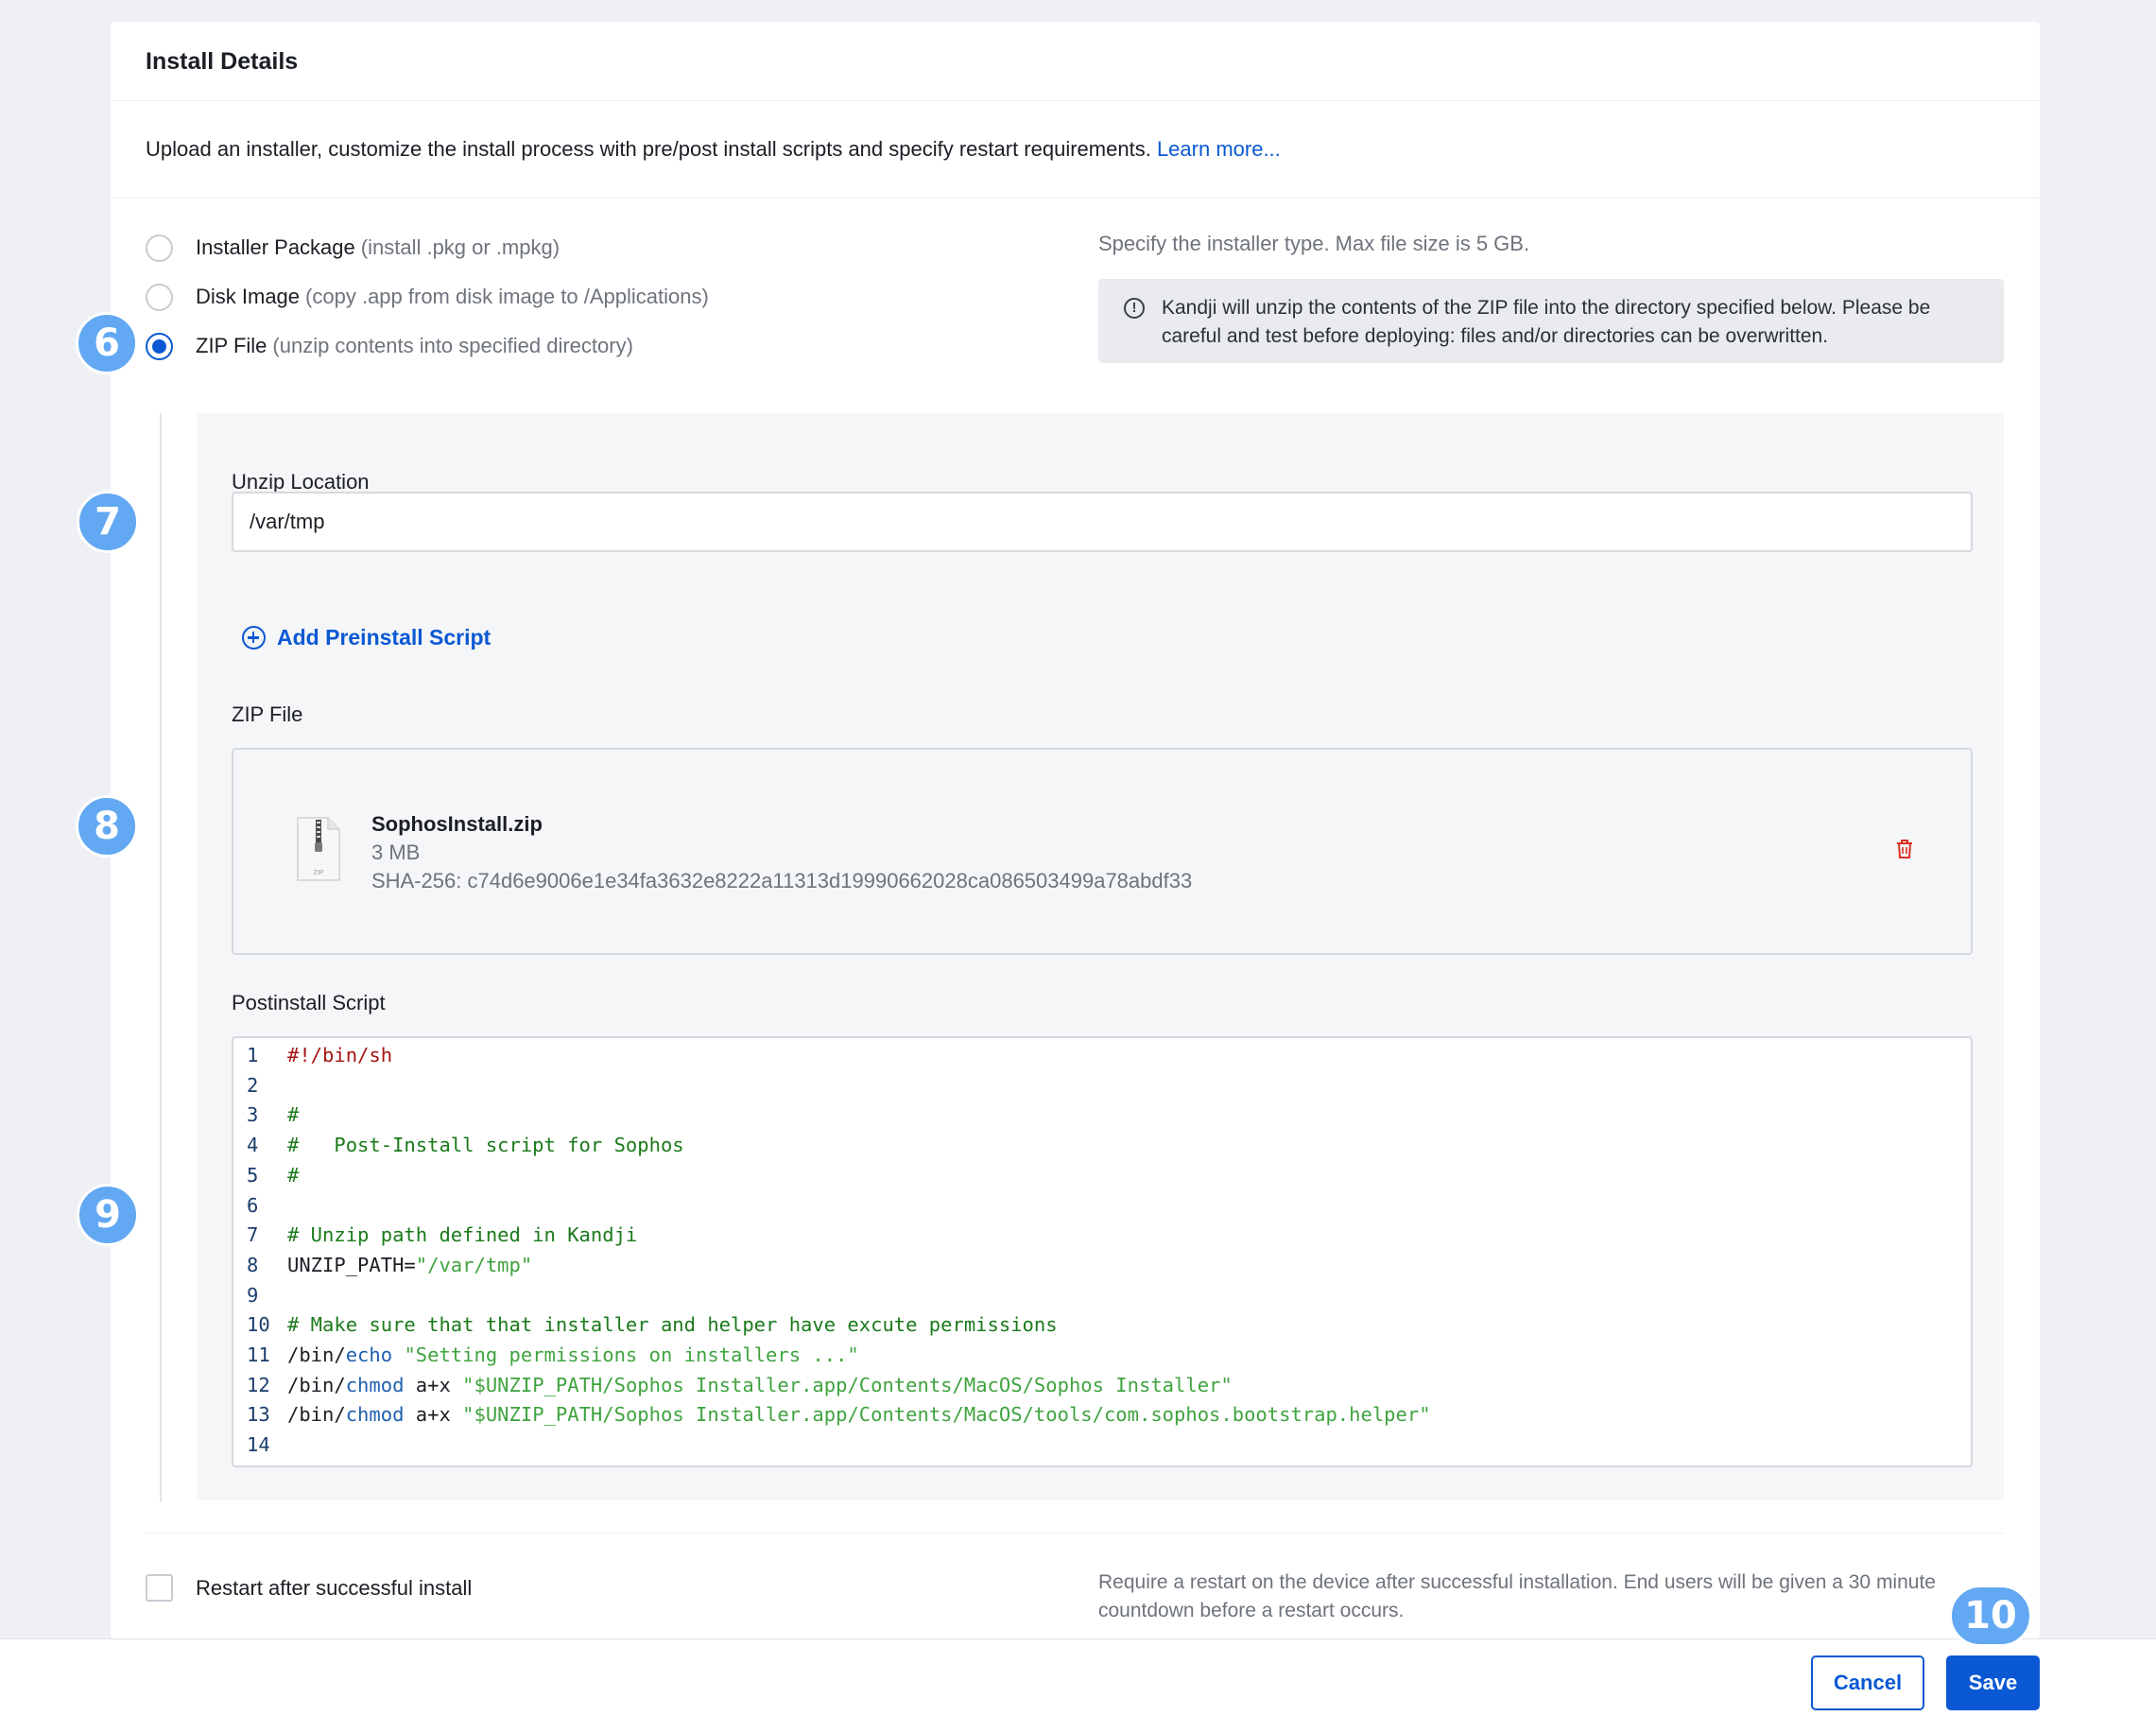 Image resolution: width=2156 pixels, height=1716 pixels. Describe the element at coordinates (259, 1384) in the screenshot. I see `line-number: 12` at that location.